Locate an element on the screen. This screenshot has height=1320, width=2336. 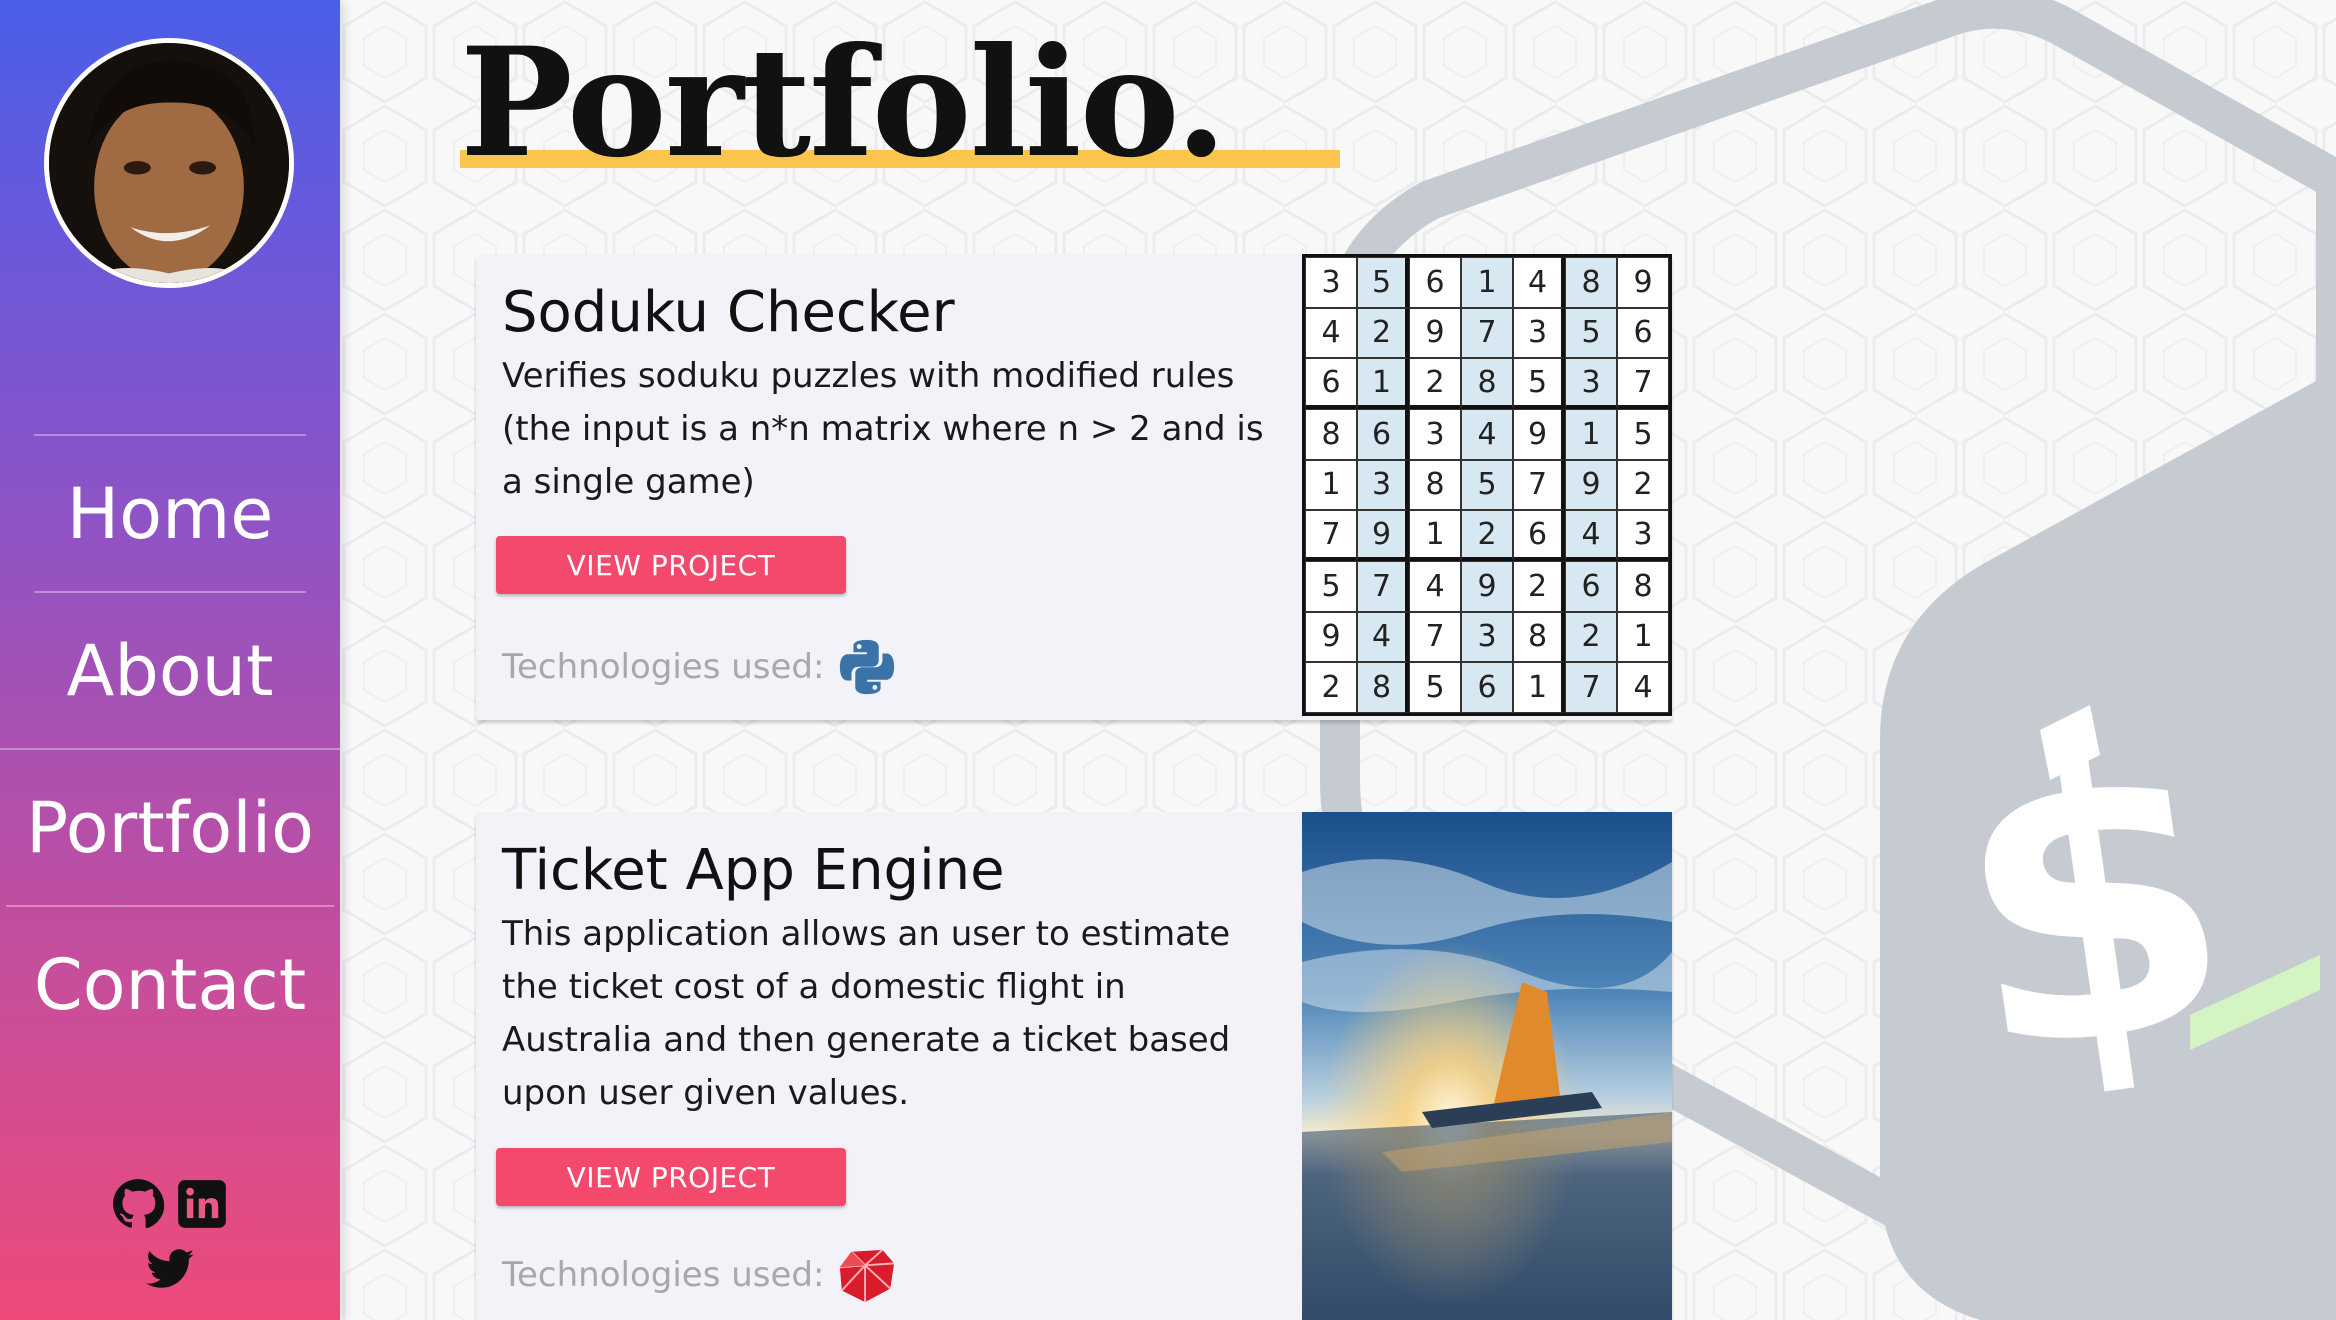
project-title: Soduku Checker is located at coordinates (728, 312).